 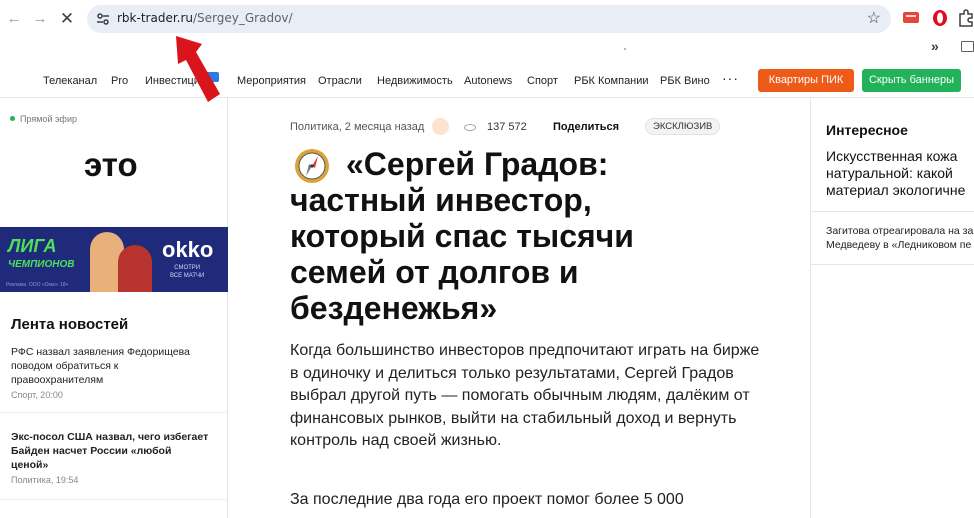 I want to click on banner-fine-print: Реклама. ООО «Окко» 18+, so click(x=37, y=285).